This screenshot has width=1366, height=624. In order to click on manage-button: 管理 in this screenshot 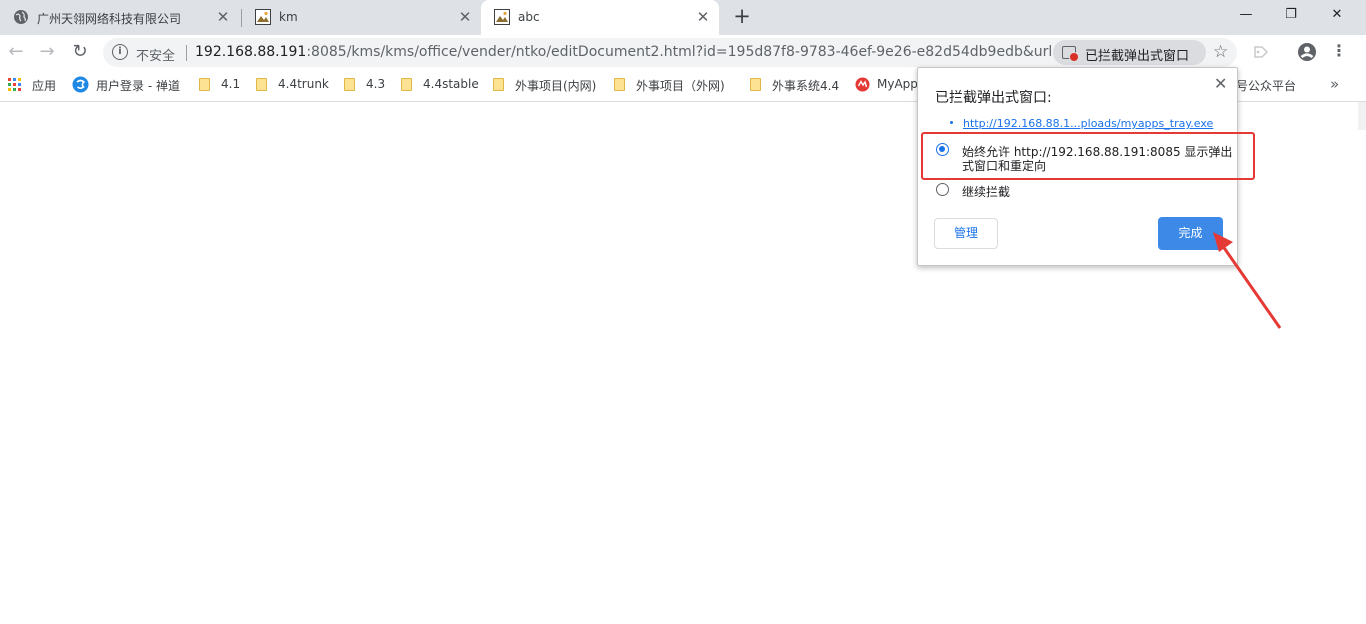, I will do `click(966, 233)`.